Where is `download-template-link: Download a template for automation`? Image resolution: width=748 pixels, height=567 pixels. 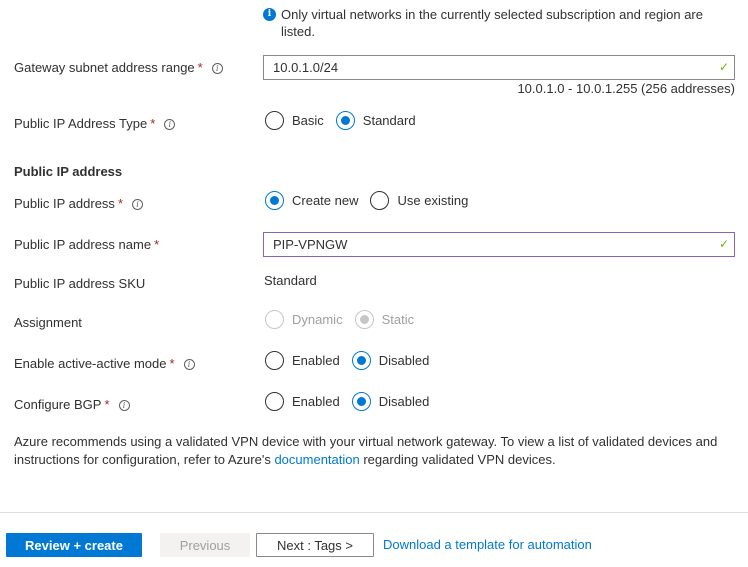
download-template-link: Download a template for automation is located at coordinates (487, 544).